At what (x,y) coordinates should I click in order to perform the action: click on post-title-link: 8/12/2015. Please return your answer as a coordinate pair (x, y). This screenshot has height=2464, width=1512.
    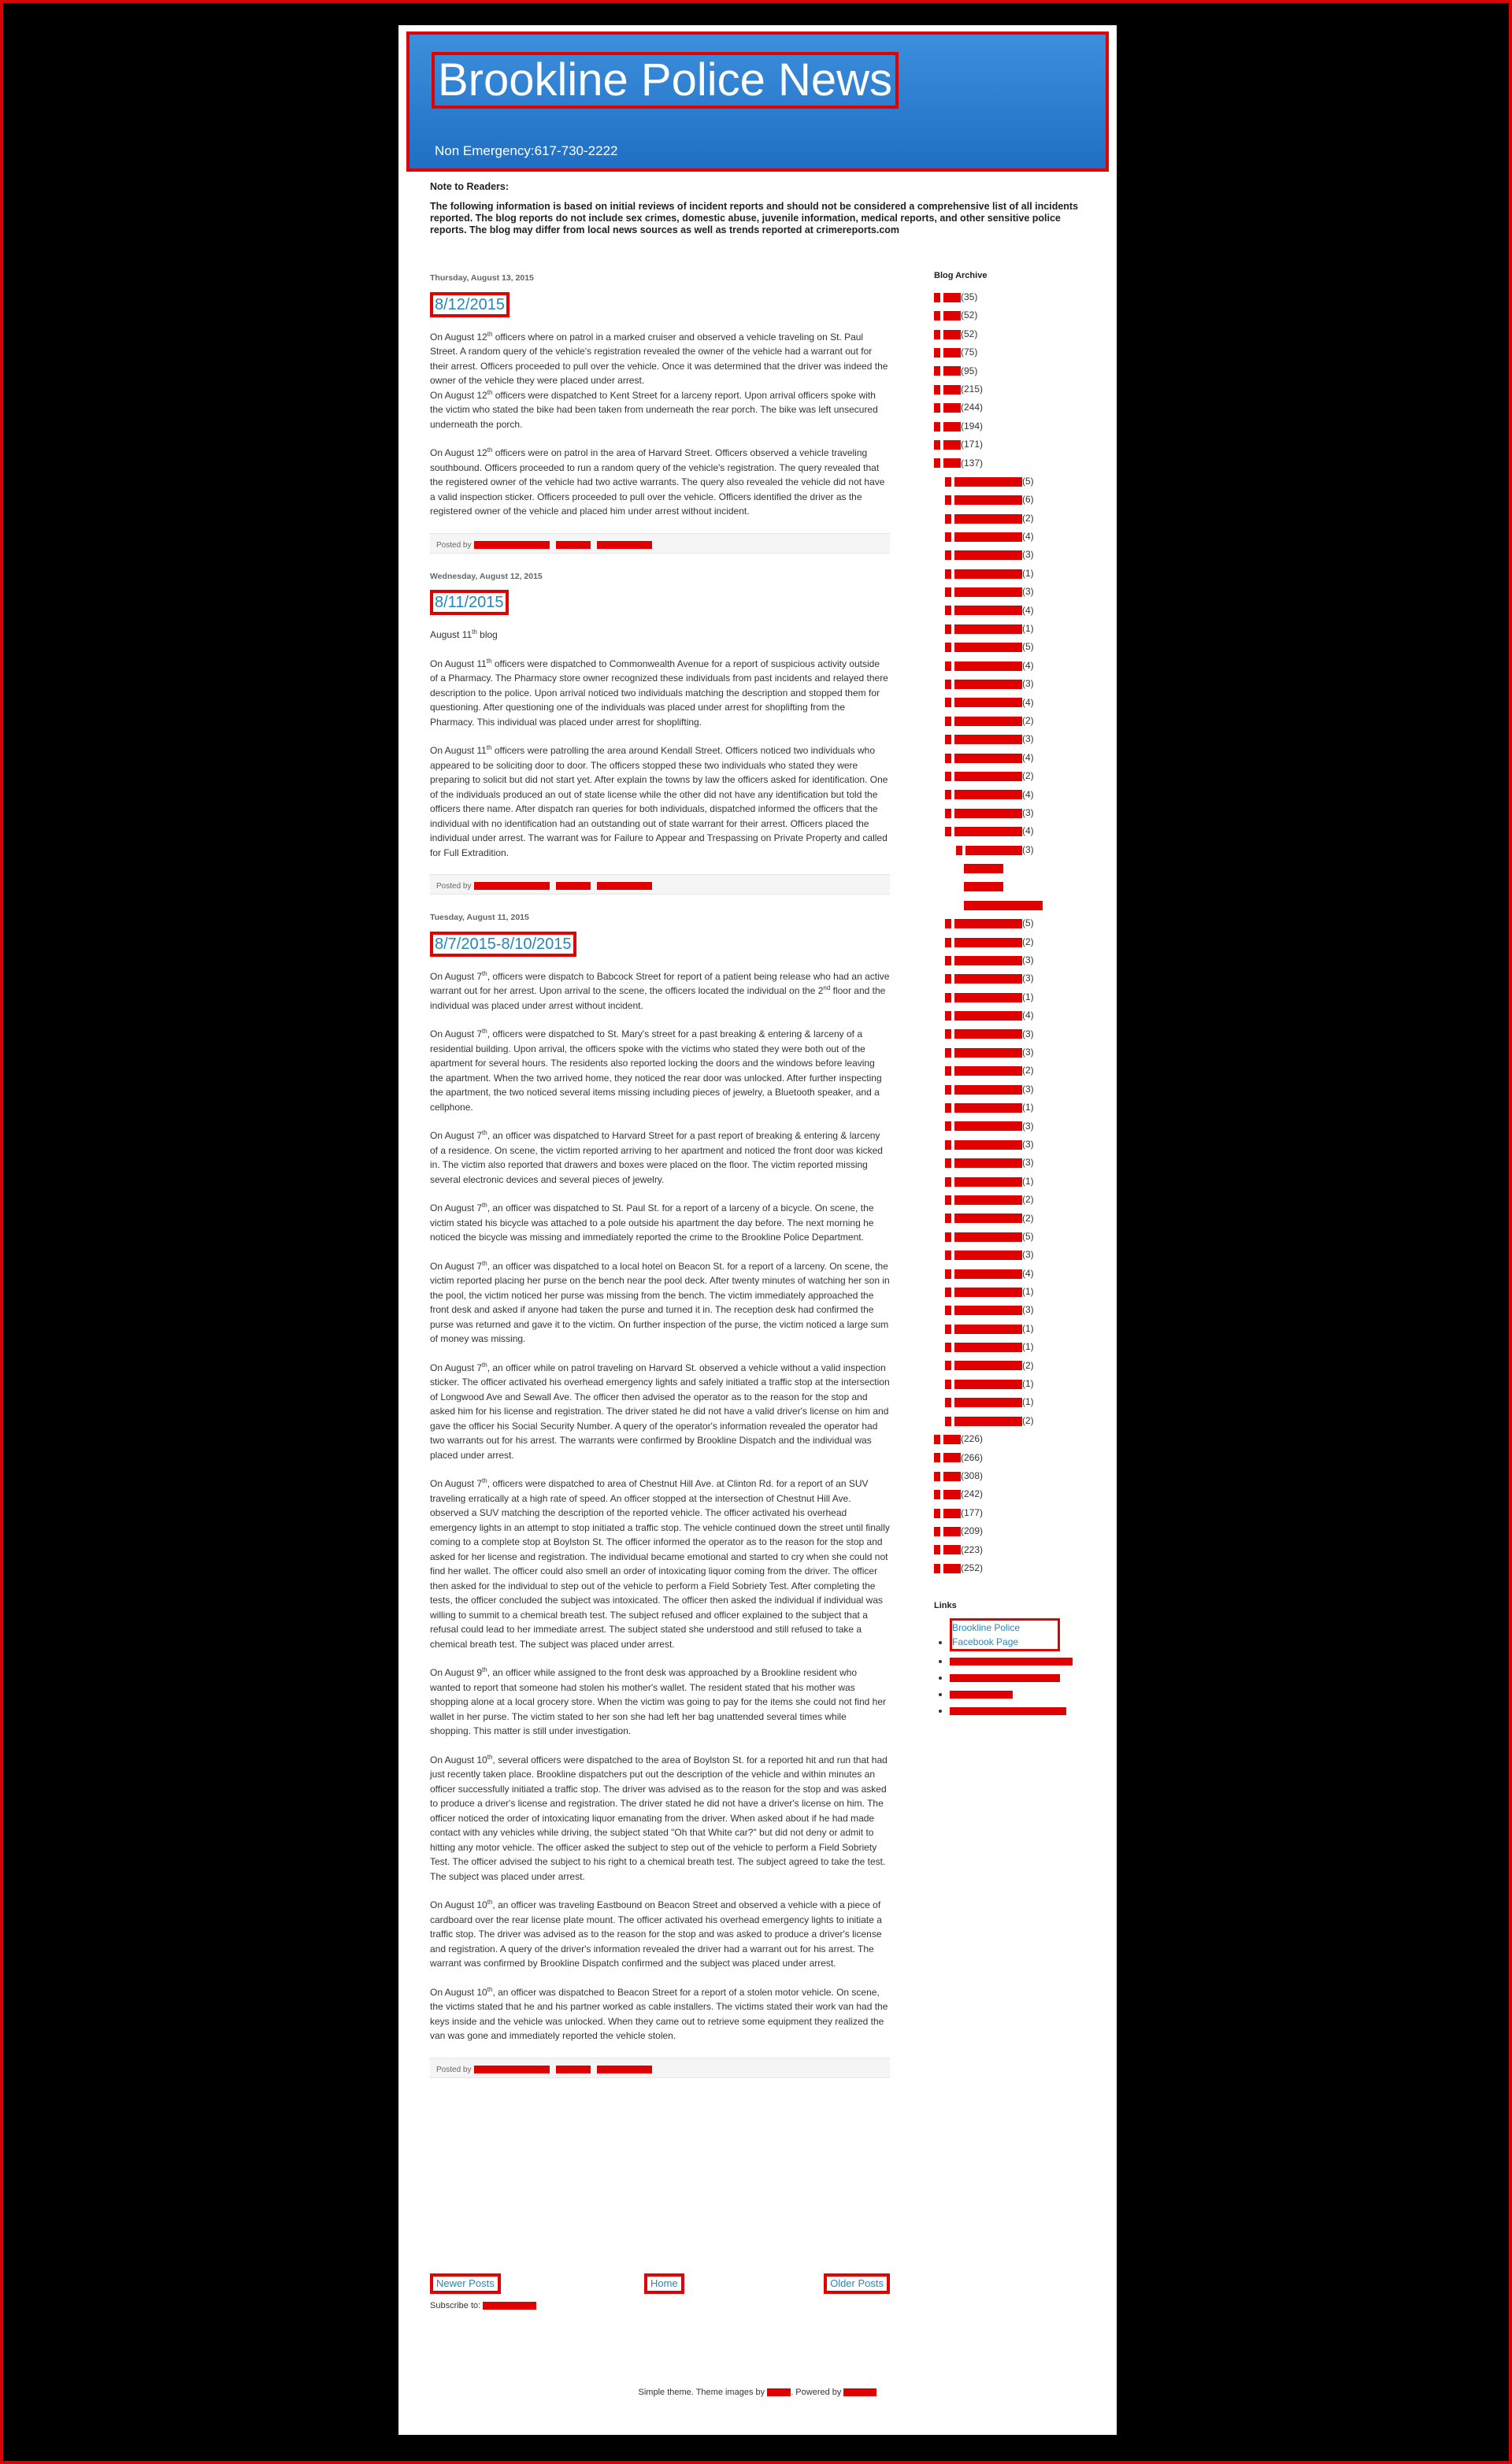
    Looking at the image, I should click on (470, 304).